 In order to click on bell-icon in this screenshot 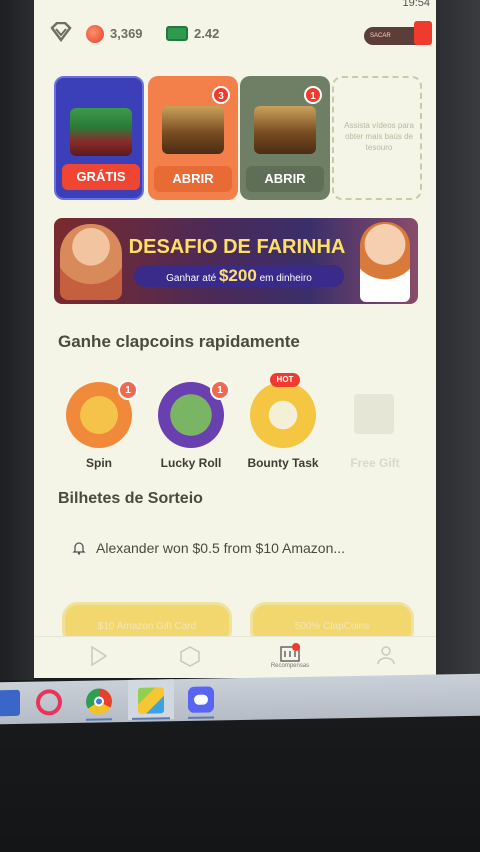, I will do `click(79, 548)`.